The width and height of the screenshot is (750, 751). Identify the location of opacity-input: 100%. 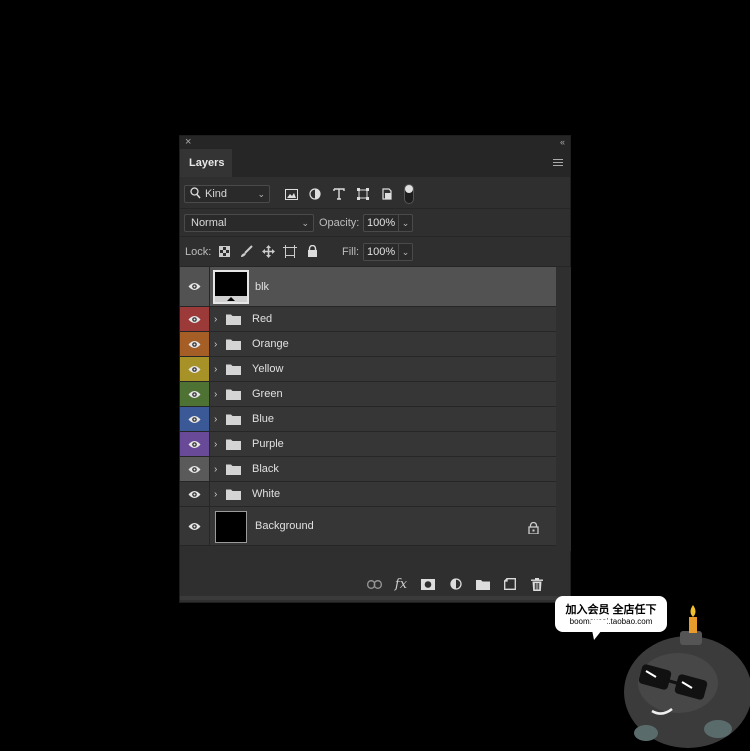
(381, 223).